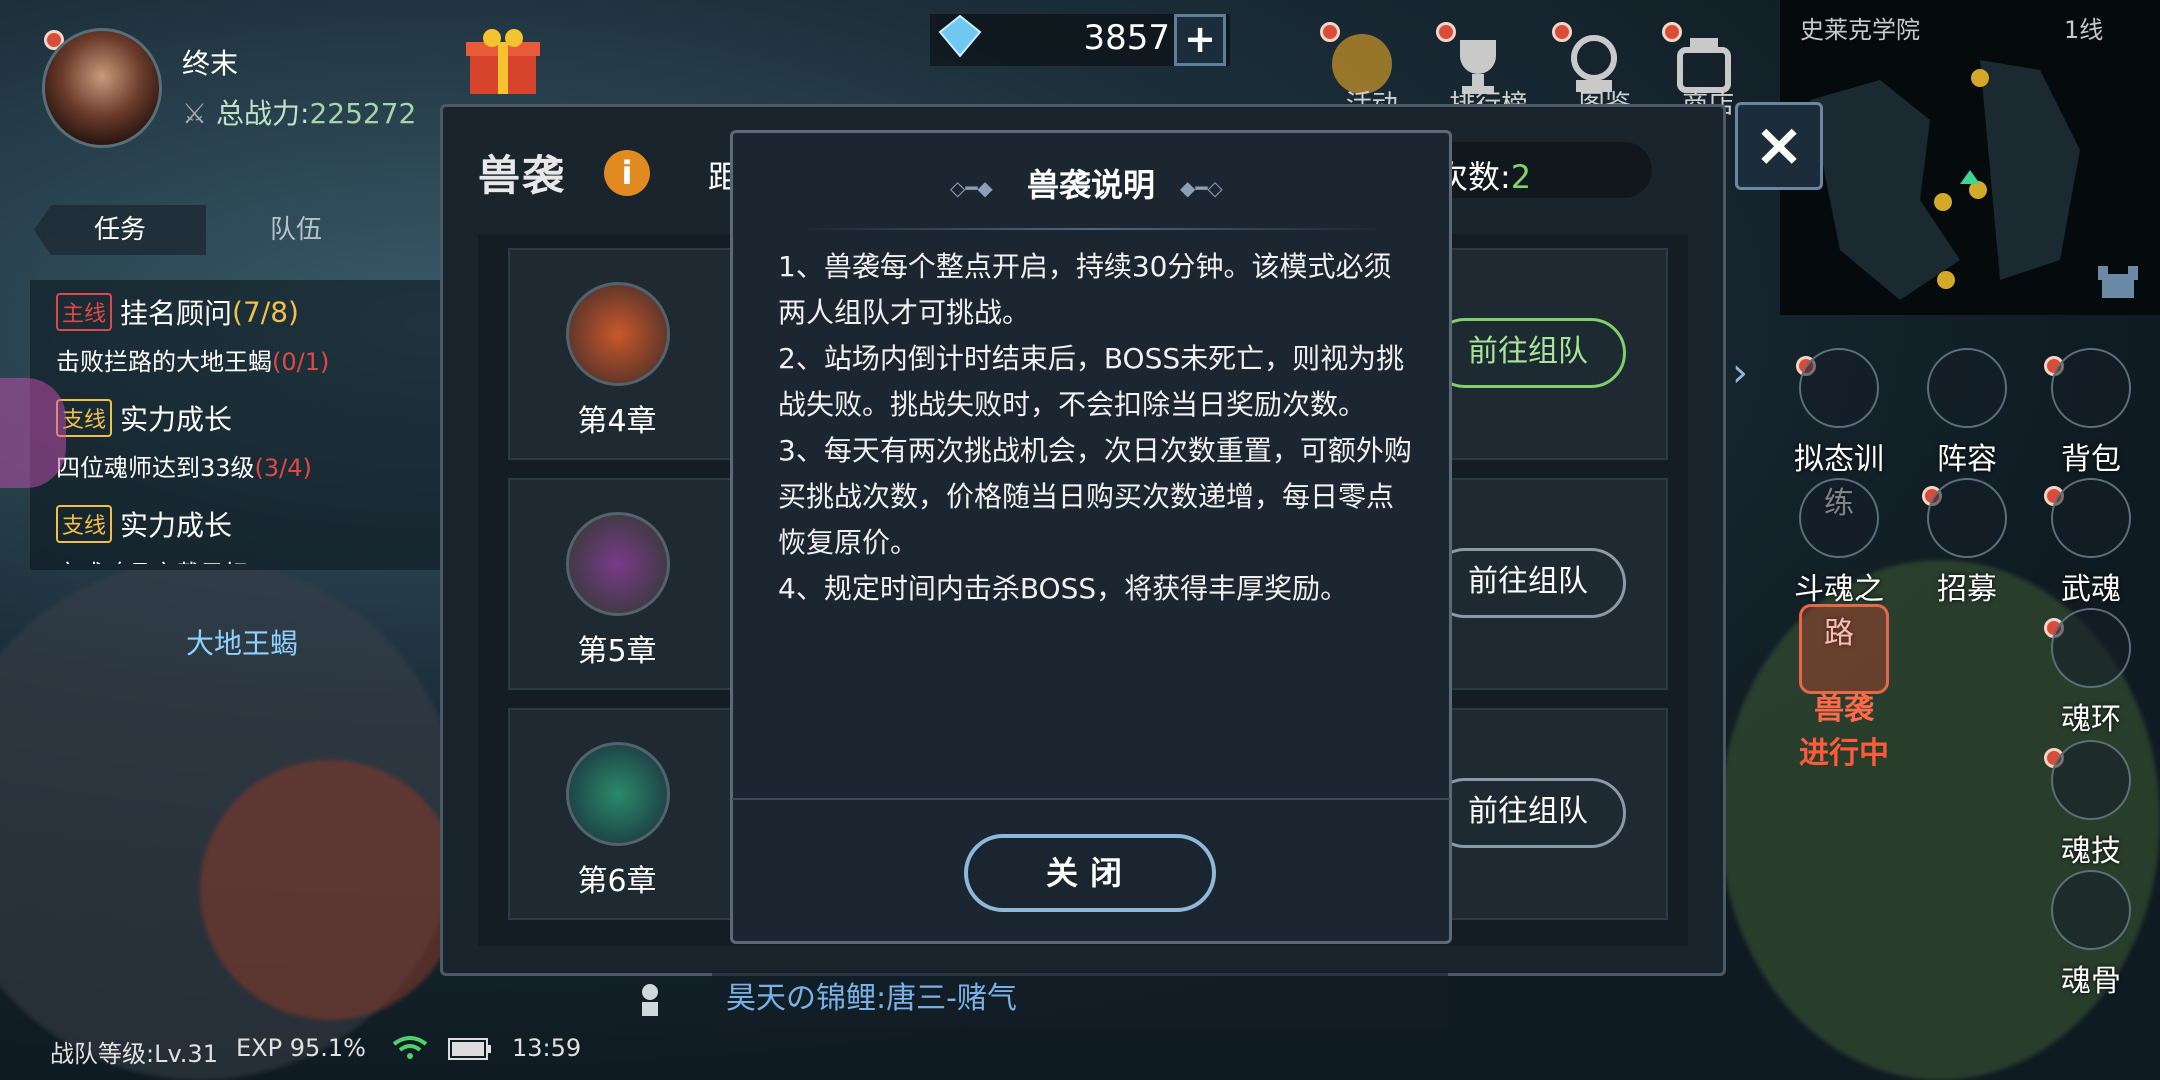 This screenshot has width=2160, height=1080. What do you see at coordinates (1839, 388) in the screenshot?
I see `mimic-training-icon` at bounding box center [1839, 388].